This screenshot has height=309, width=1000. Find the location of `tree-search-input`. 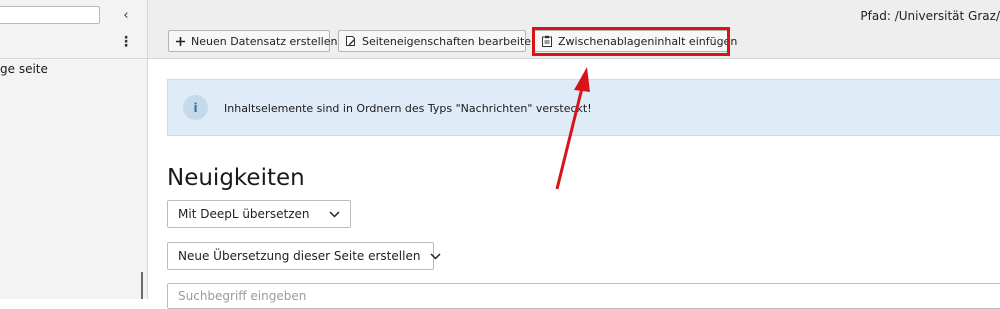

tree-search-input is located at coordinates (50, 15).